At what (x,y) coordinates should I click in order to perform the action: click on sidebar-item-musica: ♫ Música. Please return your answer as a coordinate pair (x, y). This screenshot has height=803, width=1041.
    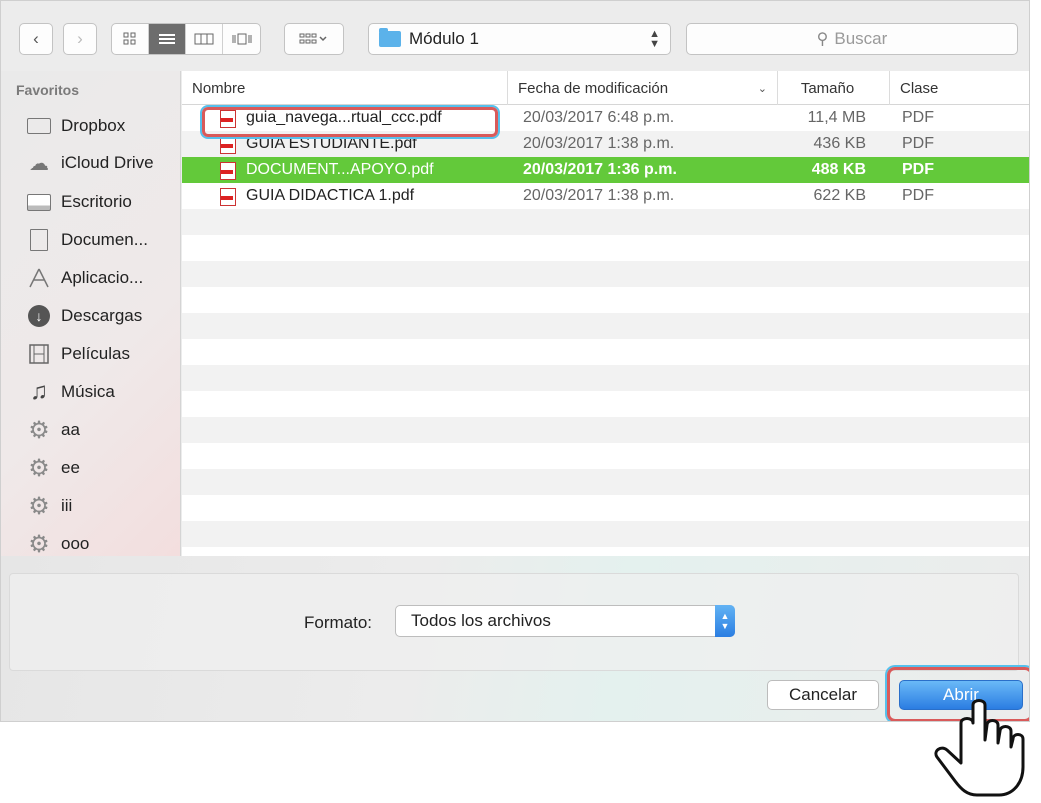
    Looking at the image, I should click on (70, 392).